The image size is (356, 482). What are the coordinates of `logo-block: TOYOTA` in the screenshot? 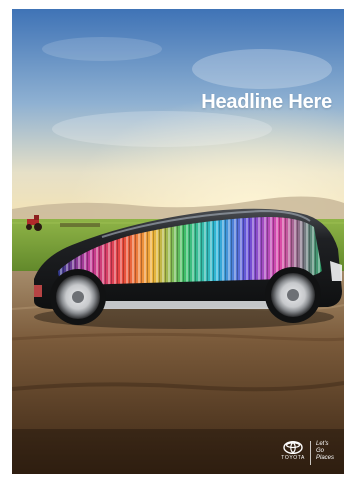 It's located at (293, 451).